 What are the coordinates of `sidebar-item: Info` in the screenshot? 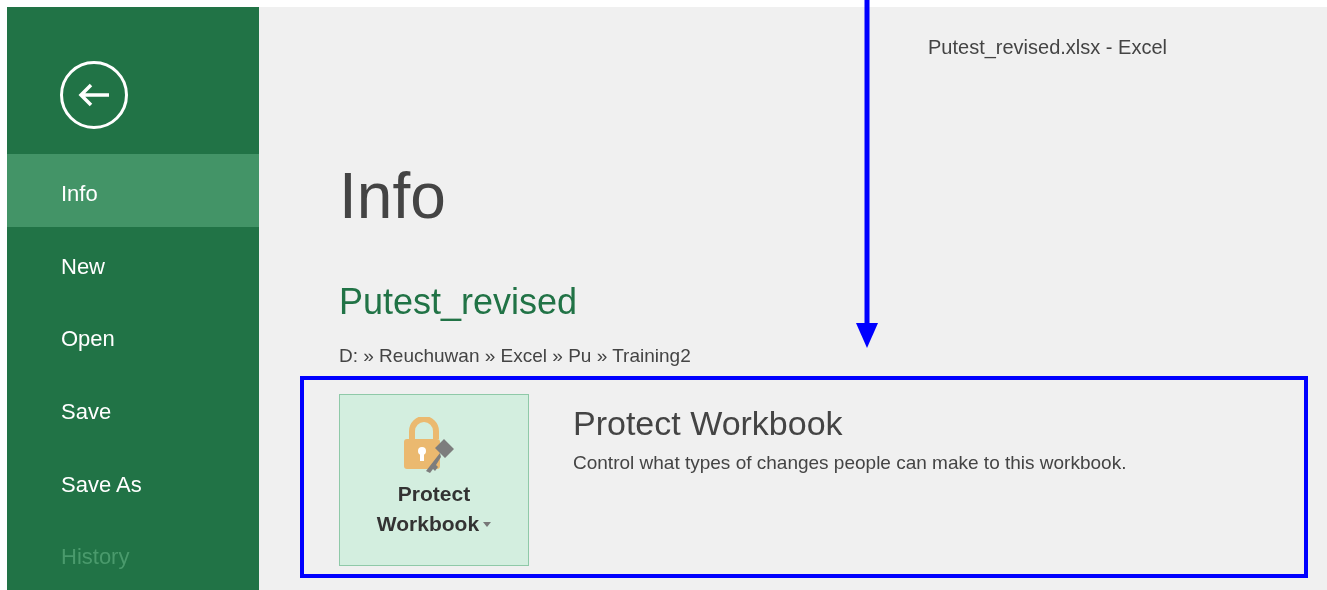 It's located at (133, 190).